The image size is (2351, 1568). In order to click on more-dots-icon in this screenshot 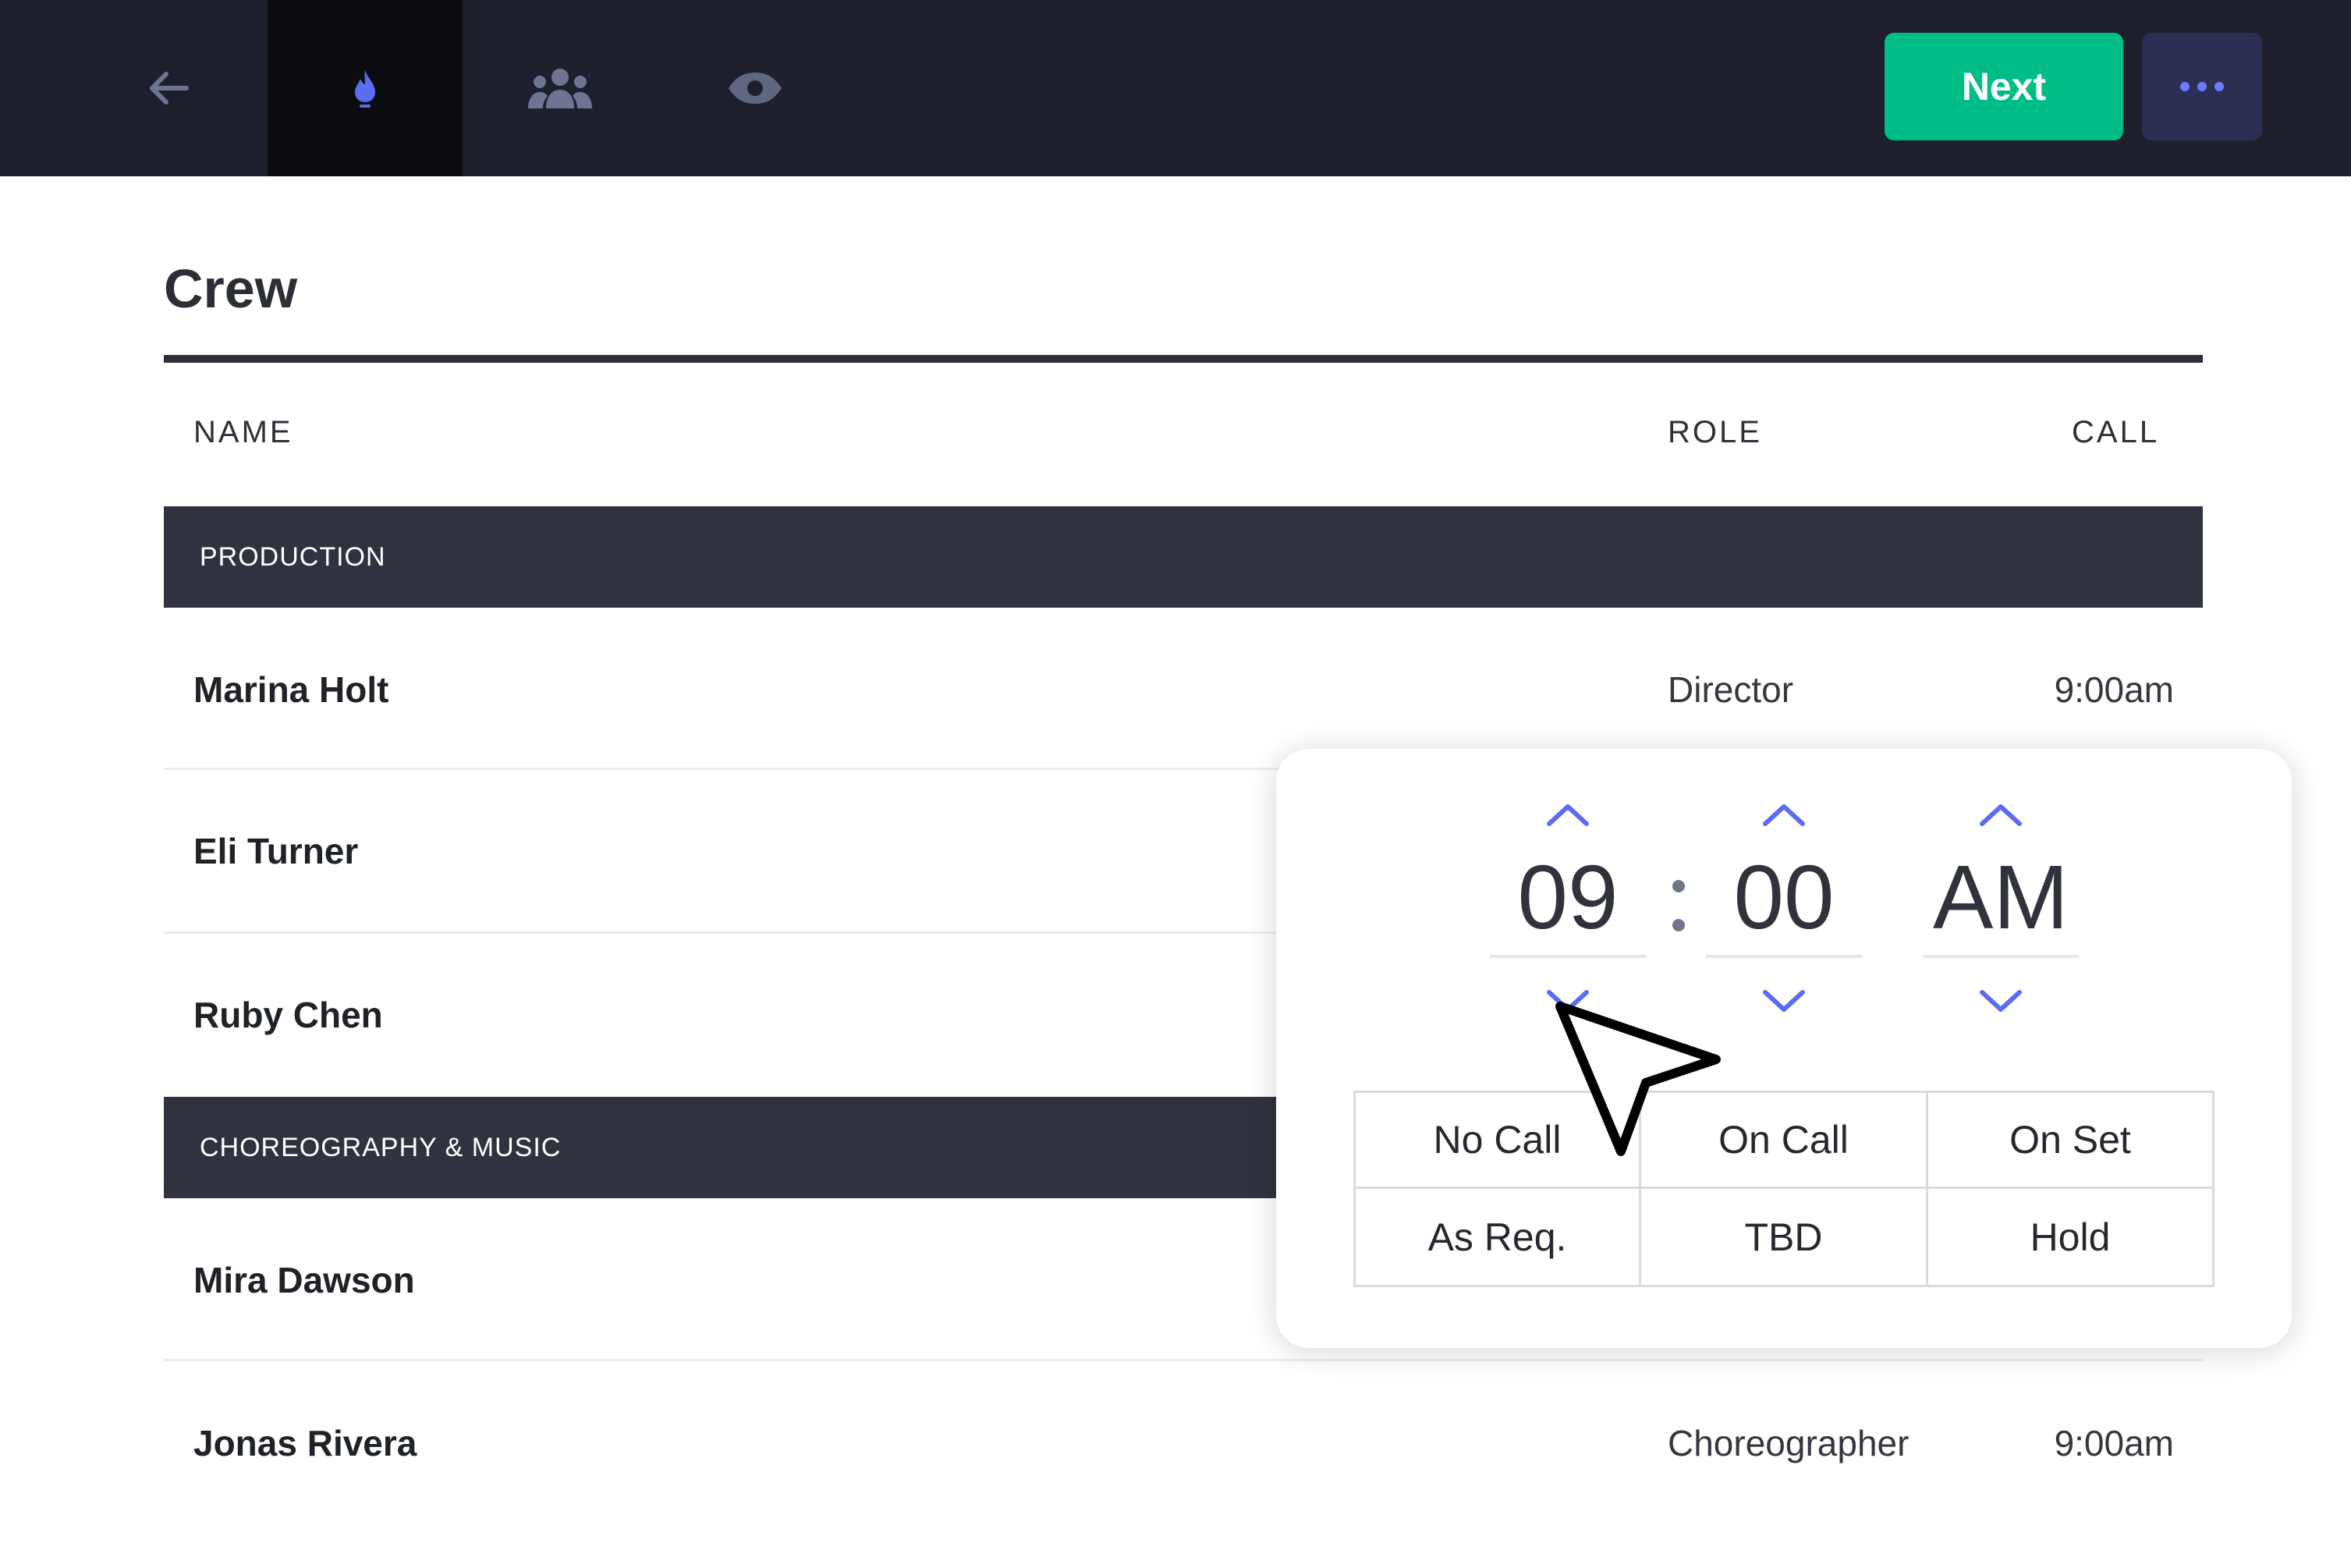, I will do `click(2185, 86)`.